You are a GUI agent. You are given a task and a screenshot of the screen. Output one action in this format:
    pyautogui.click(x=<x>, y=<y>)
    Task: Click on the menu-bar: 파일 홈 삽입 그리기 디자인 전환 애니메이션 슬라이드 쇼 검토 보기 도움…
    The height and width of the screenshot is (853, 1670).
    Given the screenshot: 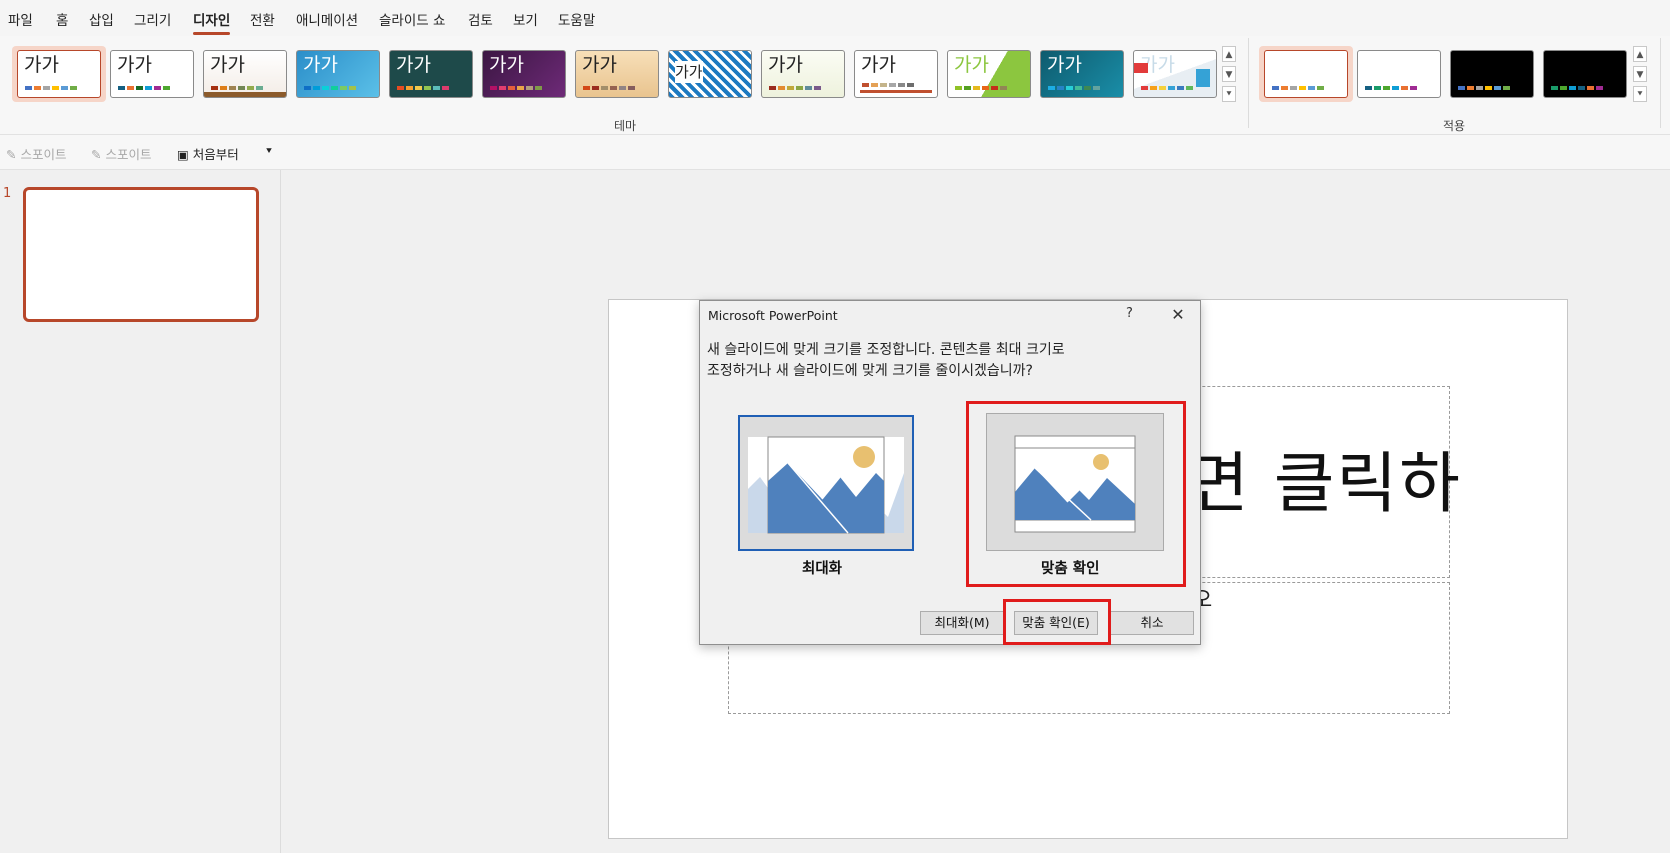 What is the action you would take?
    pyautogui.click(x=835, y=18)
    